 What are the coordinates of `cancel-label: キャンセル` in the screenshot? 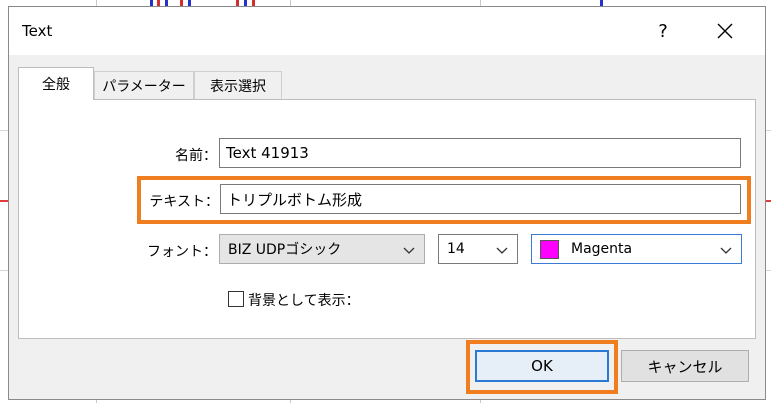 It's located at (685, 366).